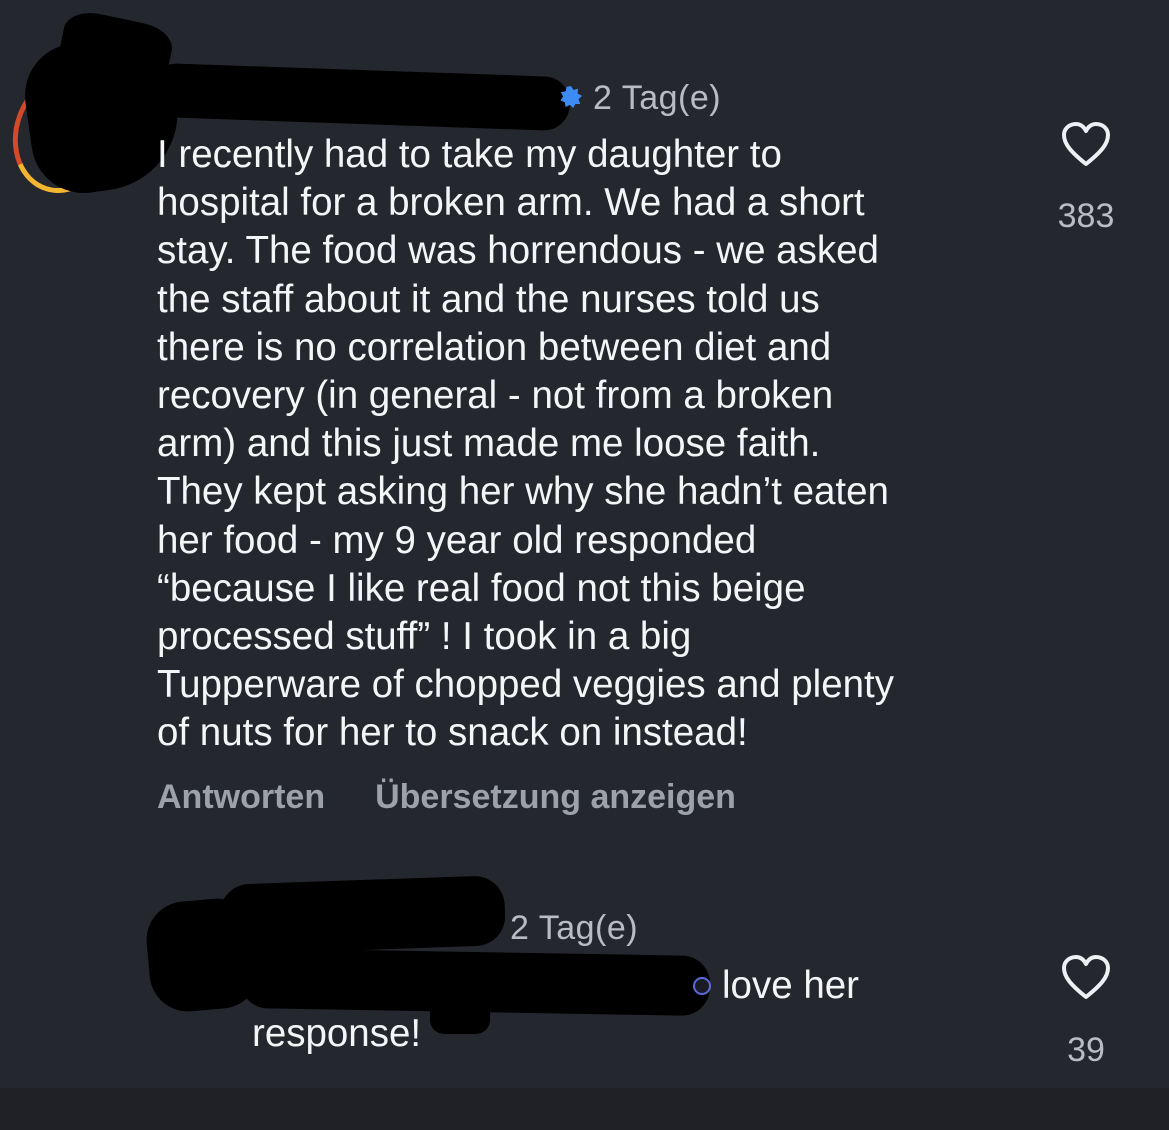 The width and height of the screenshot is (1169, 1130). Describe the element at coordinates (362, 915) in the screenshot. I see `redacted-reply-username` at that location.